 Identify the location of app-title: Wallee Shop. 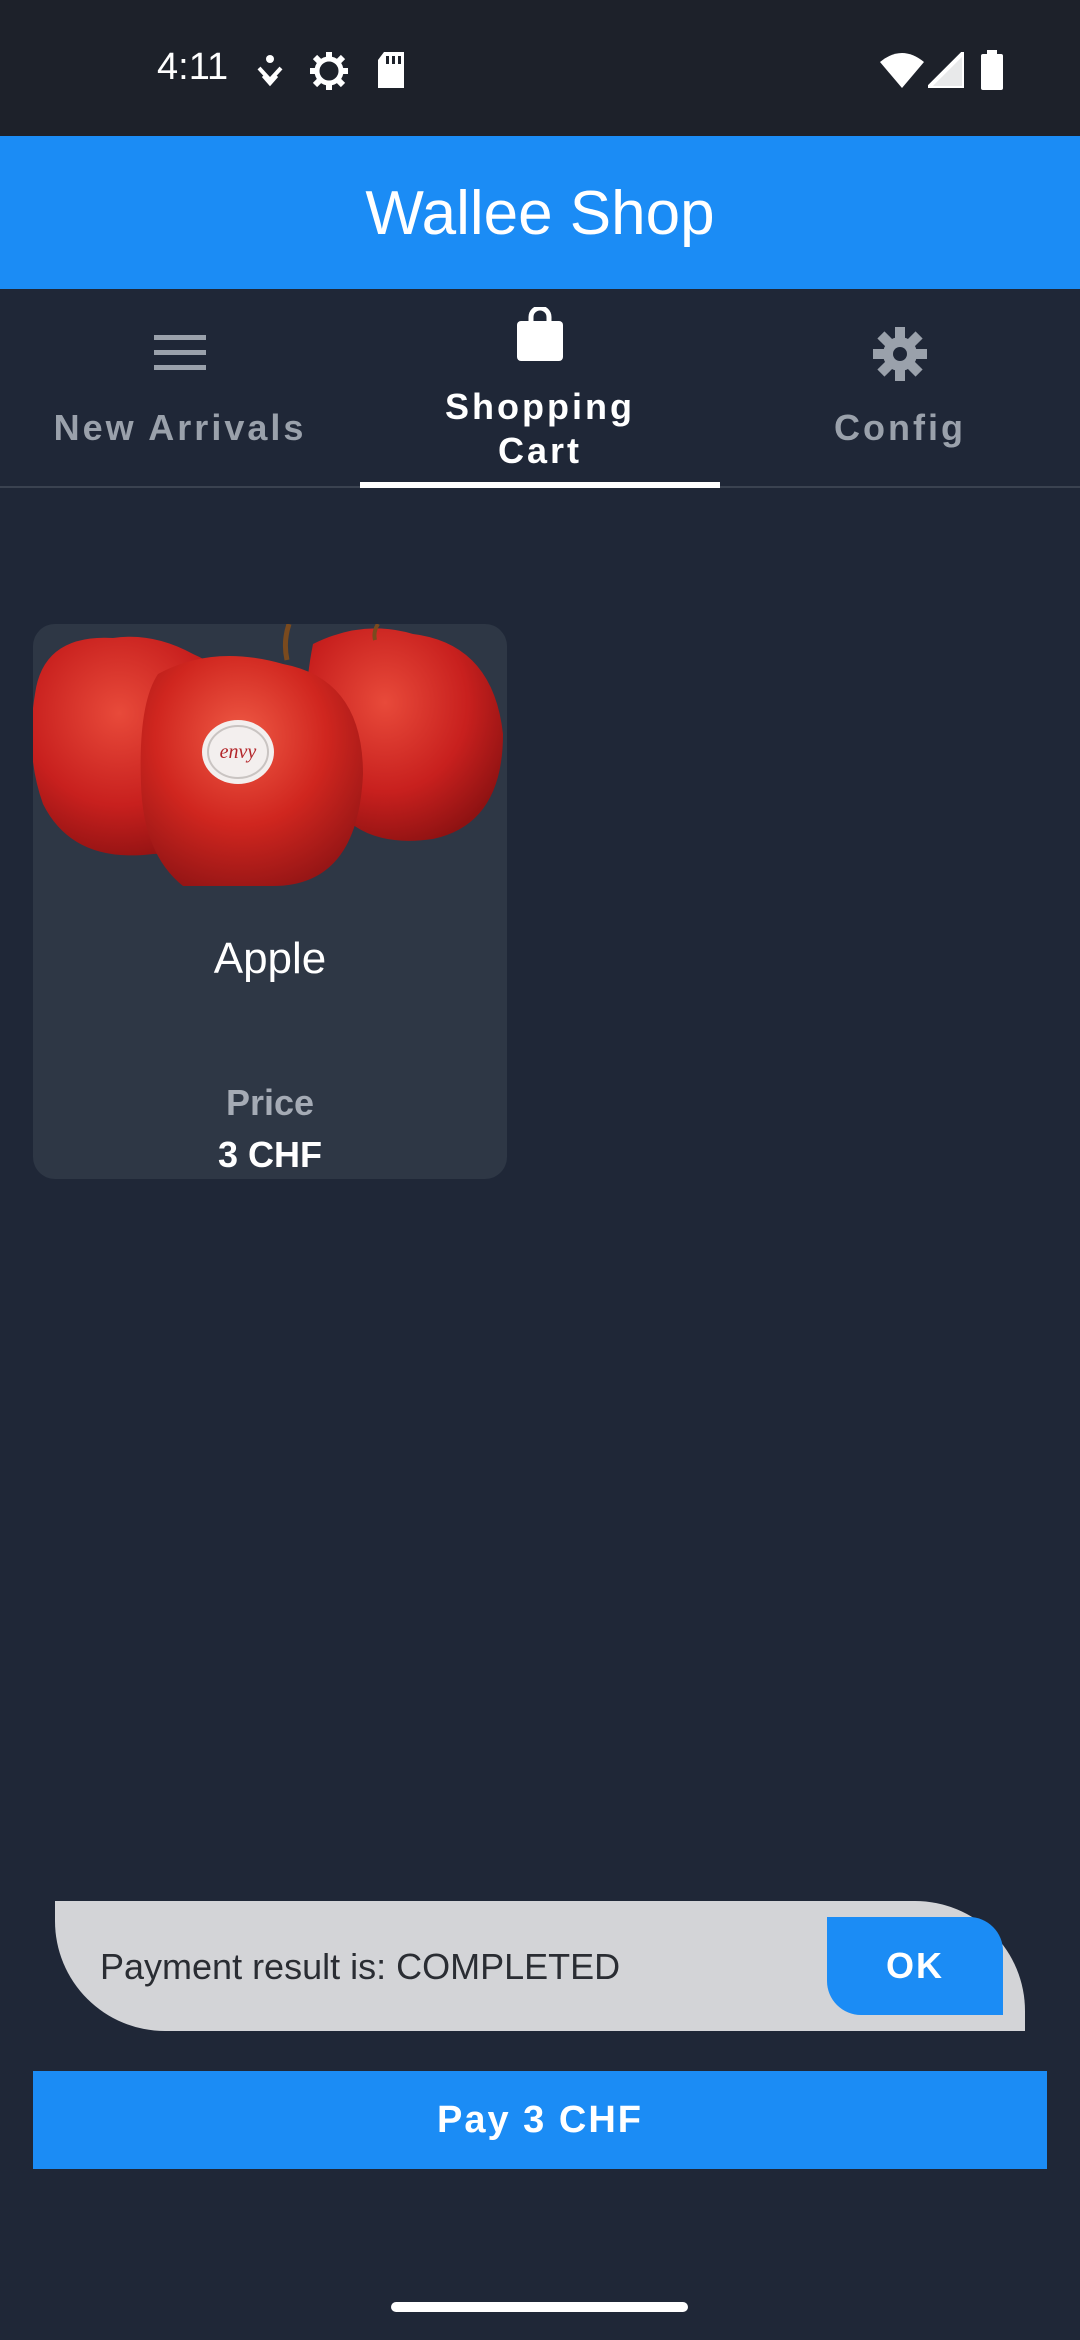
(540, 213).